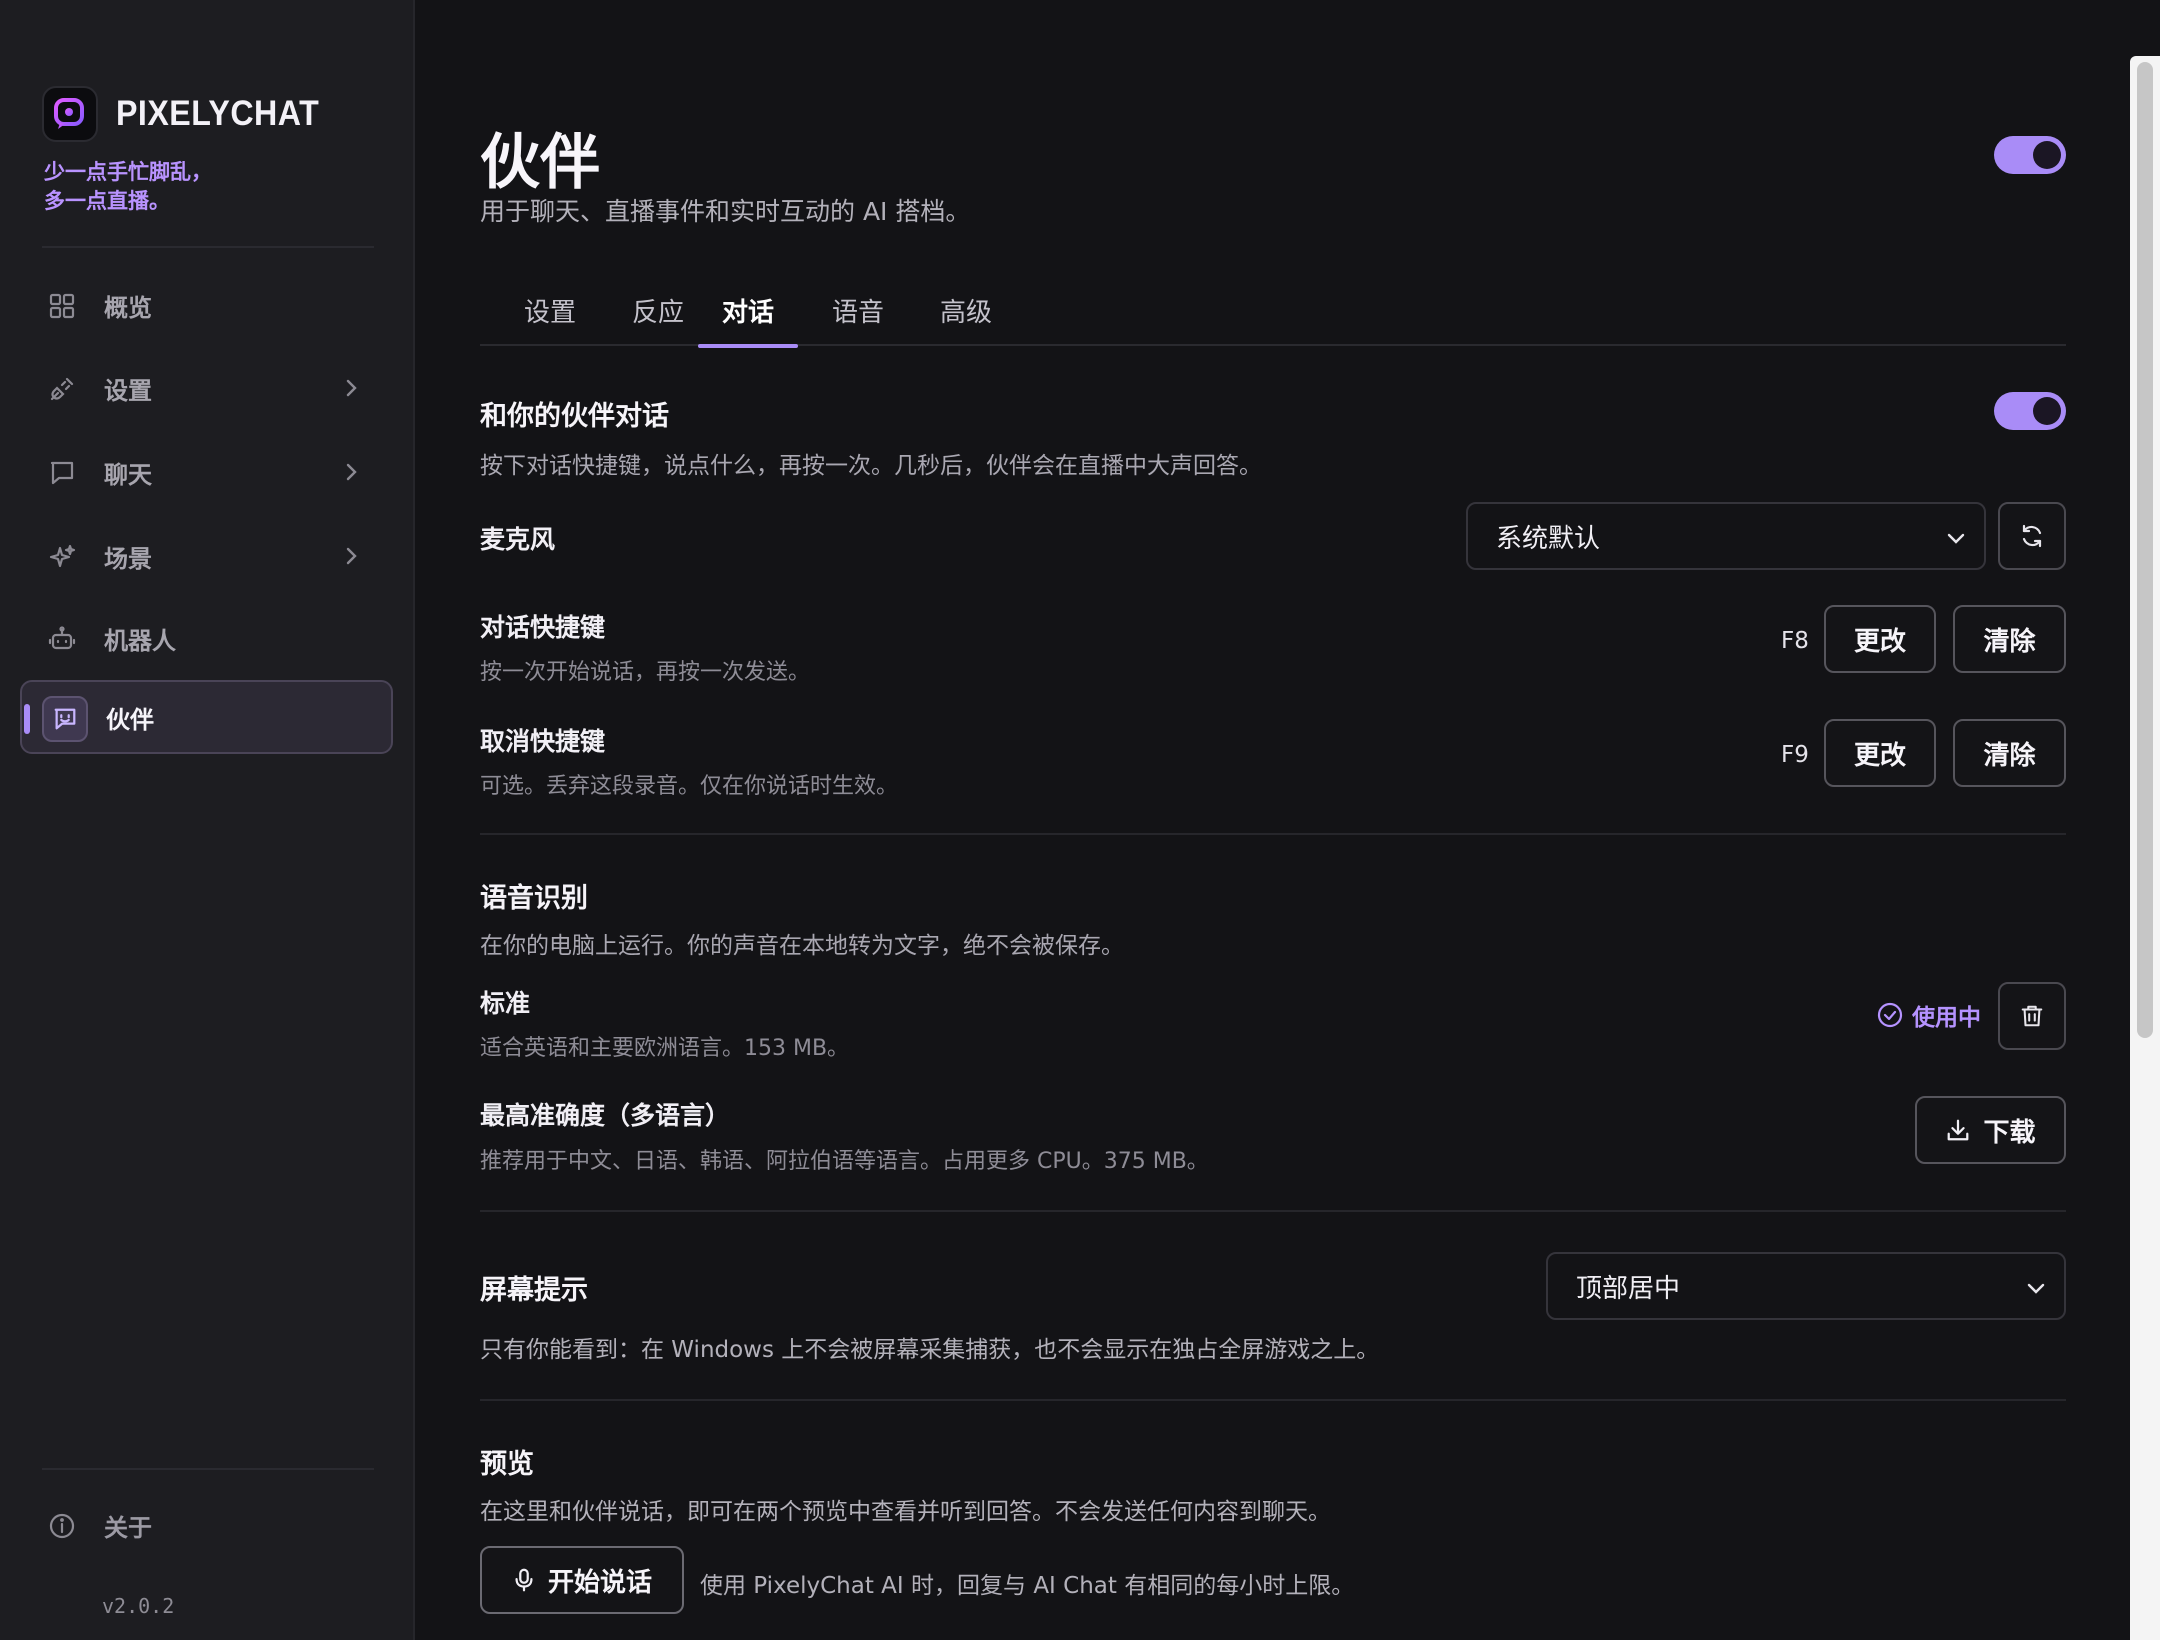 The width and height of the screenshot is (2160, 1640). I want to click on grid-icon, so click(62, 306).